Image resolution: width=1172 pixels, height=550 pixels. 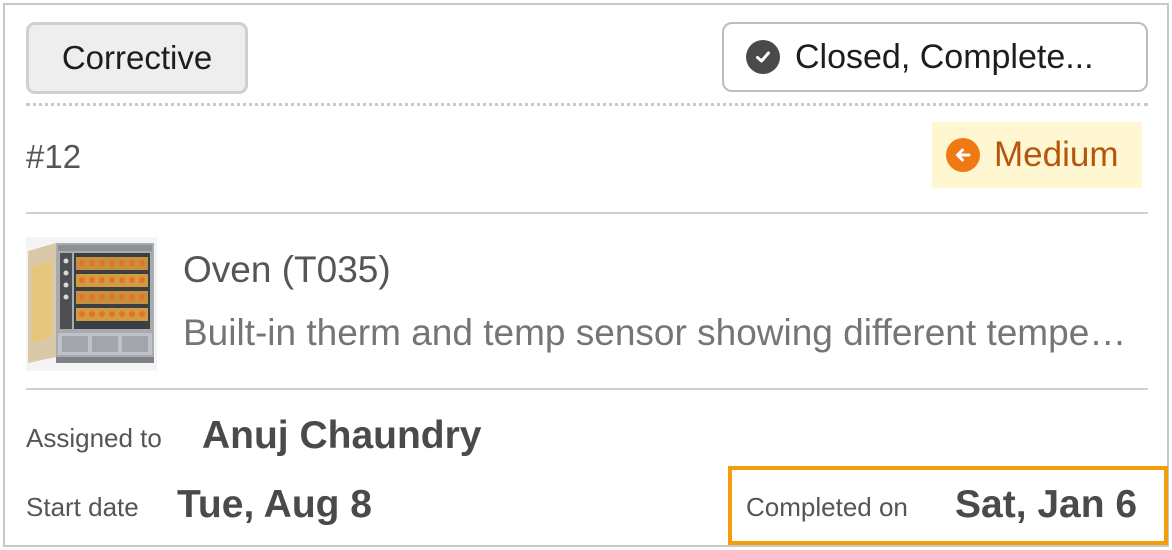 I want to click on check-circle-icon, so click(x=763, y=57).